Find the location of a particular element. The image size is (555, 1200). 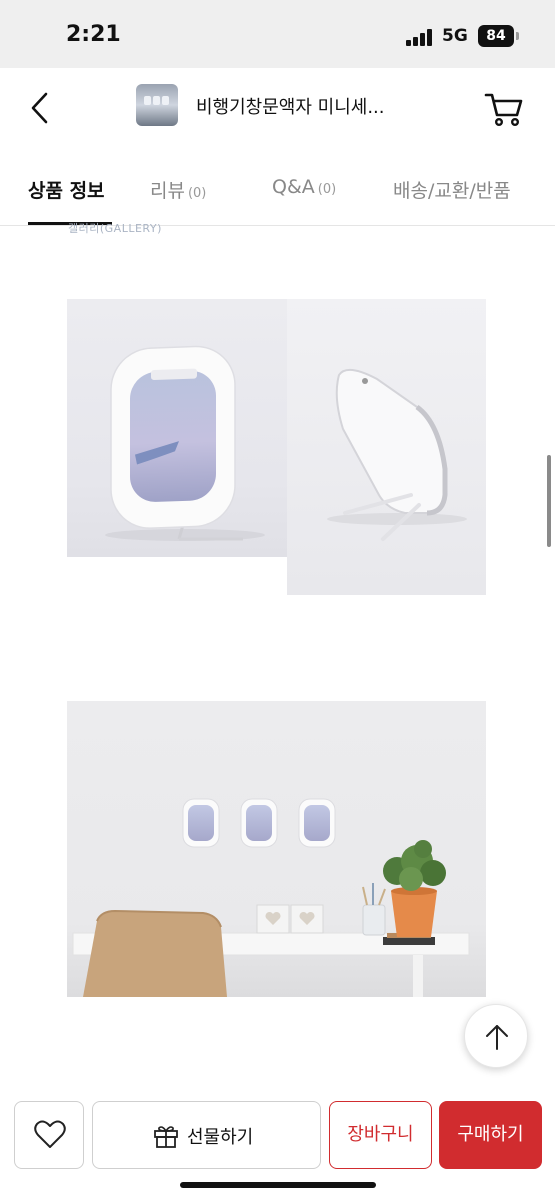

arrow-up-icon is located at coordinates (497, 1037).